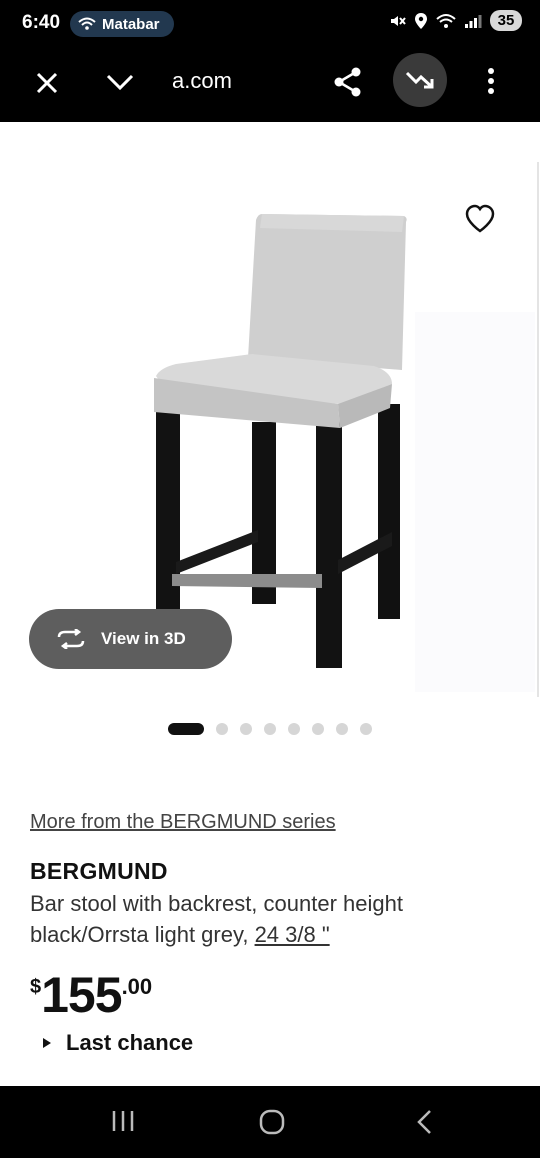  I want to click on series-link: More from the BERGMUND series, so click(183, 822).